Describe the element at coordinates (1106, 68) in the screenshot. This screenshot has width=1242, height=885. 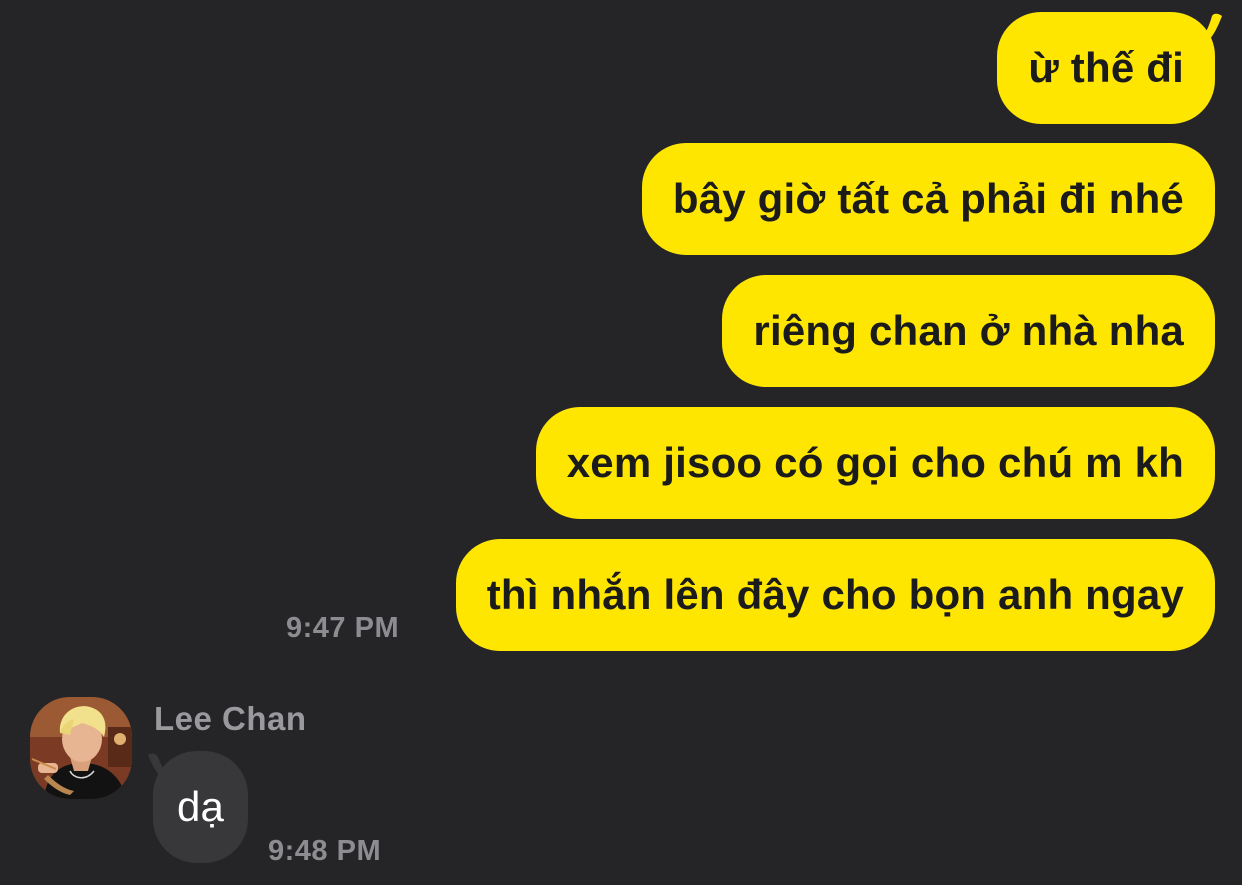
I see `outgoing-message: ừ thế đi` at that location.